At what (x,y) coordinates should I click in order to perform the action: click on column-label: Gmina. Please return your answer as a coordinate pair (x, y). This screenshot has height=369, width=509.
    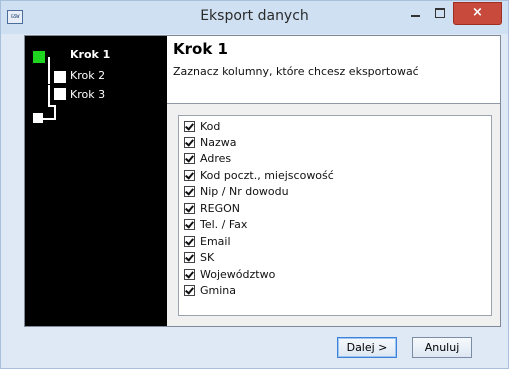
    Looking at the image, I should click on (218, 290).